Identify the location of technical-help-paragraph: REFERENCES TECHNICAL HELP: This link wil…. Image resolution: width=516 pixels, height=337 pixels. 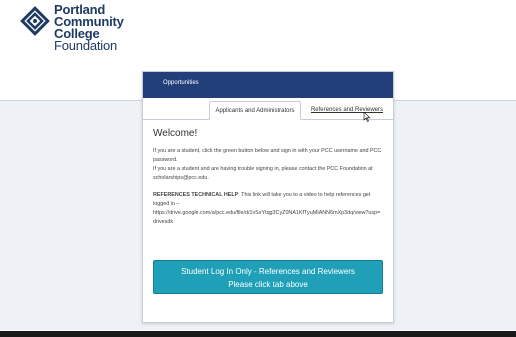
(268, 200).